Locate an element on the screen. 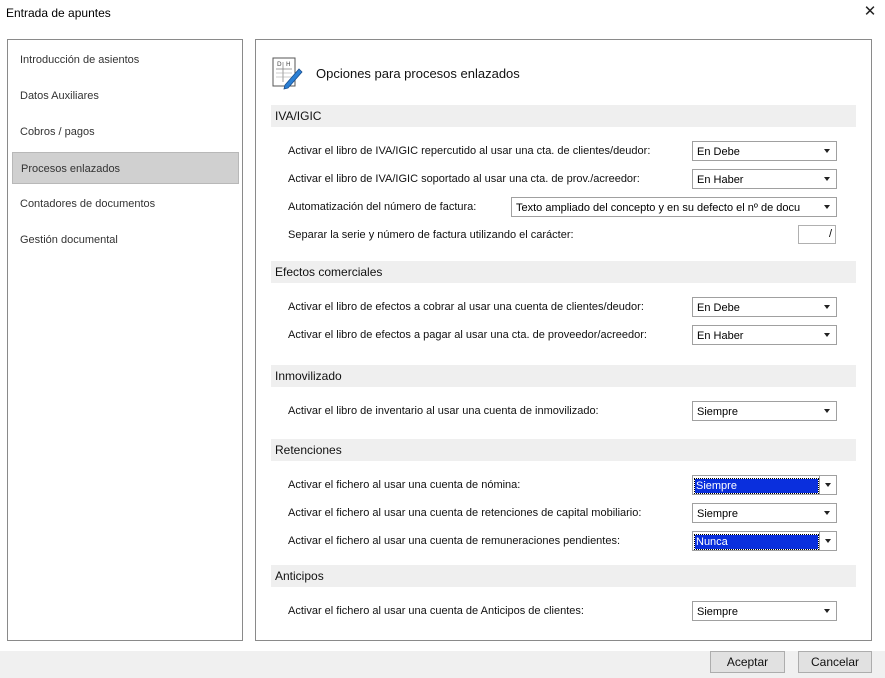 The width and height of the screenshot is (885, 678). nav-item-cobros-pagos: Cobros / pagos is located at coordinates (125, 132).